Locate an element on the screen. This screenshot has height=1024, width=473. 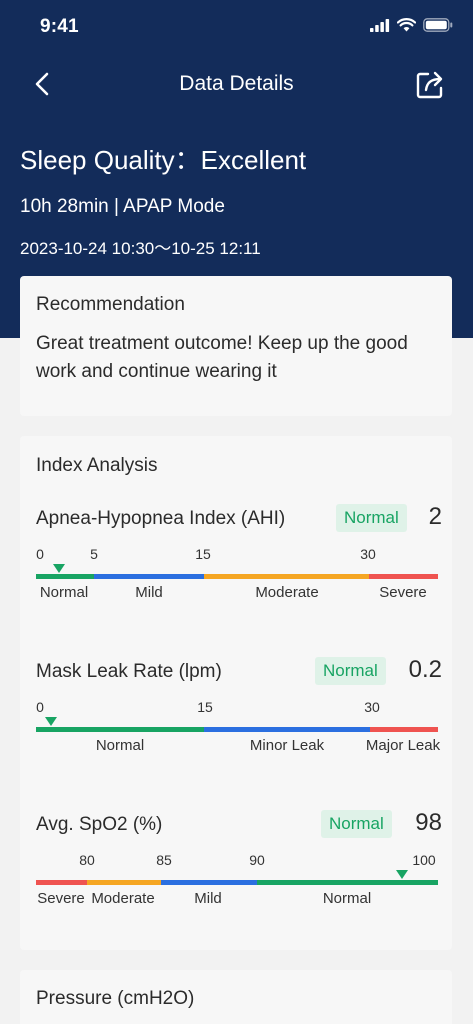
mask-leak-tick: 0 is located at coordinates (40, 707).